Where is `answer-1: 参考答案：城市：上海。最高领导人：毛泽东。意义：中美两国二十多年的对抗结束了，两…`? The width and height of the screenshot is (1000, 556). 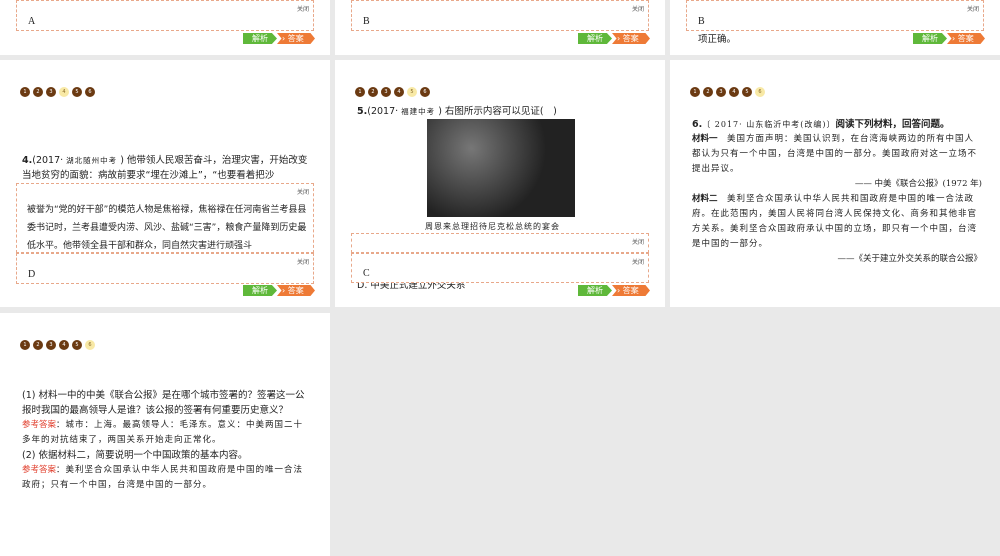
answer-1: 参考答案：城市：上海。最高领导人：毛泽东。意义：中美两国二十多年的对抗结束了，两… is located at coordinates (167, 433).